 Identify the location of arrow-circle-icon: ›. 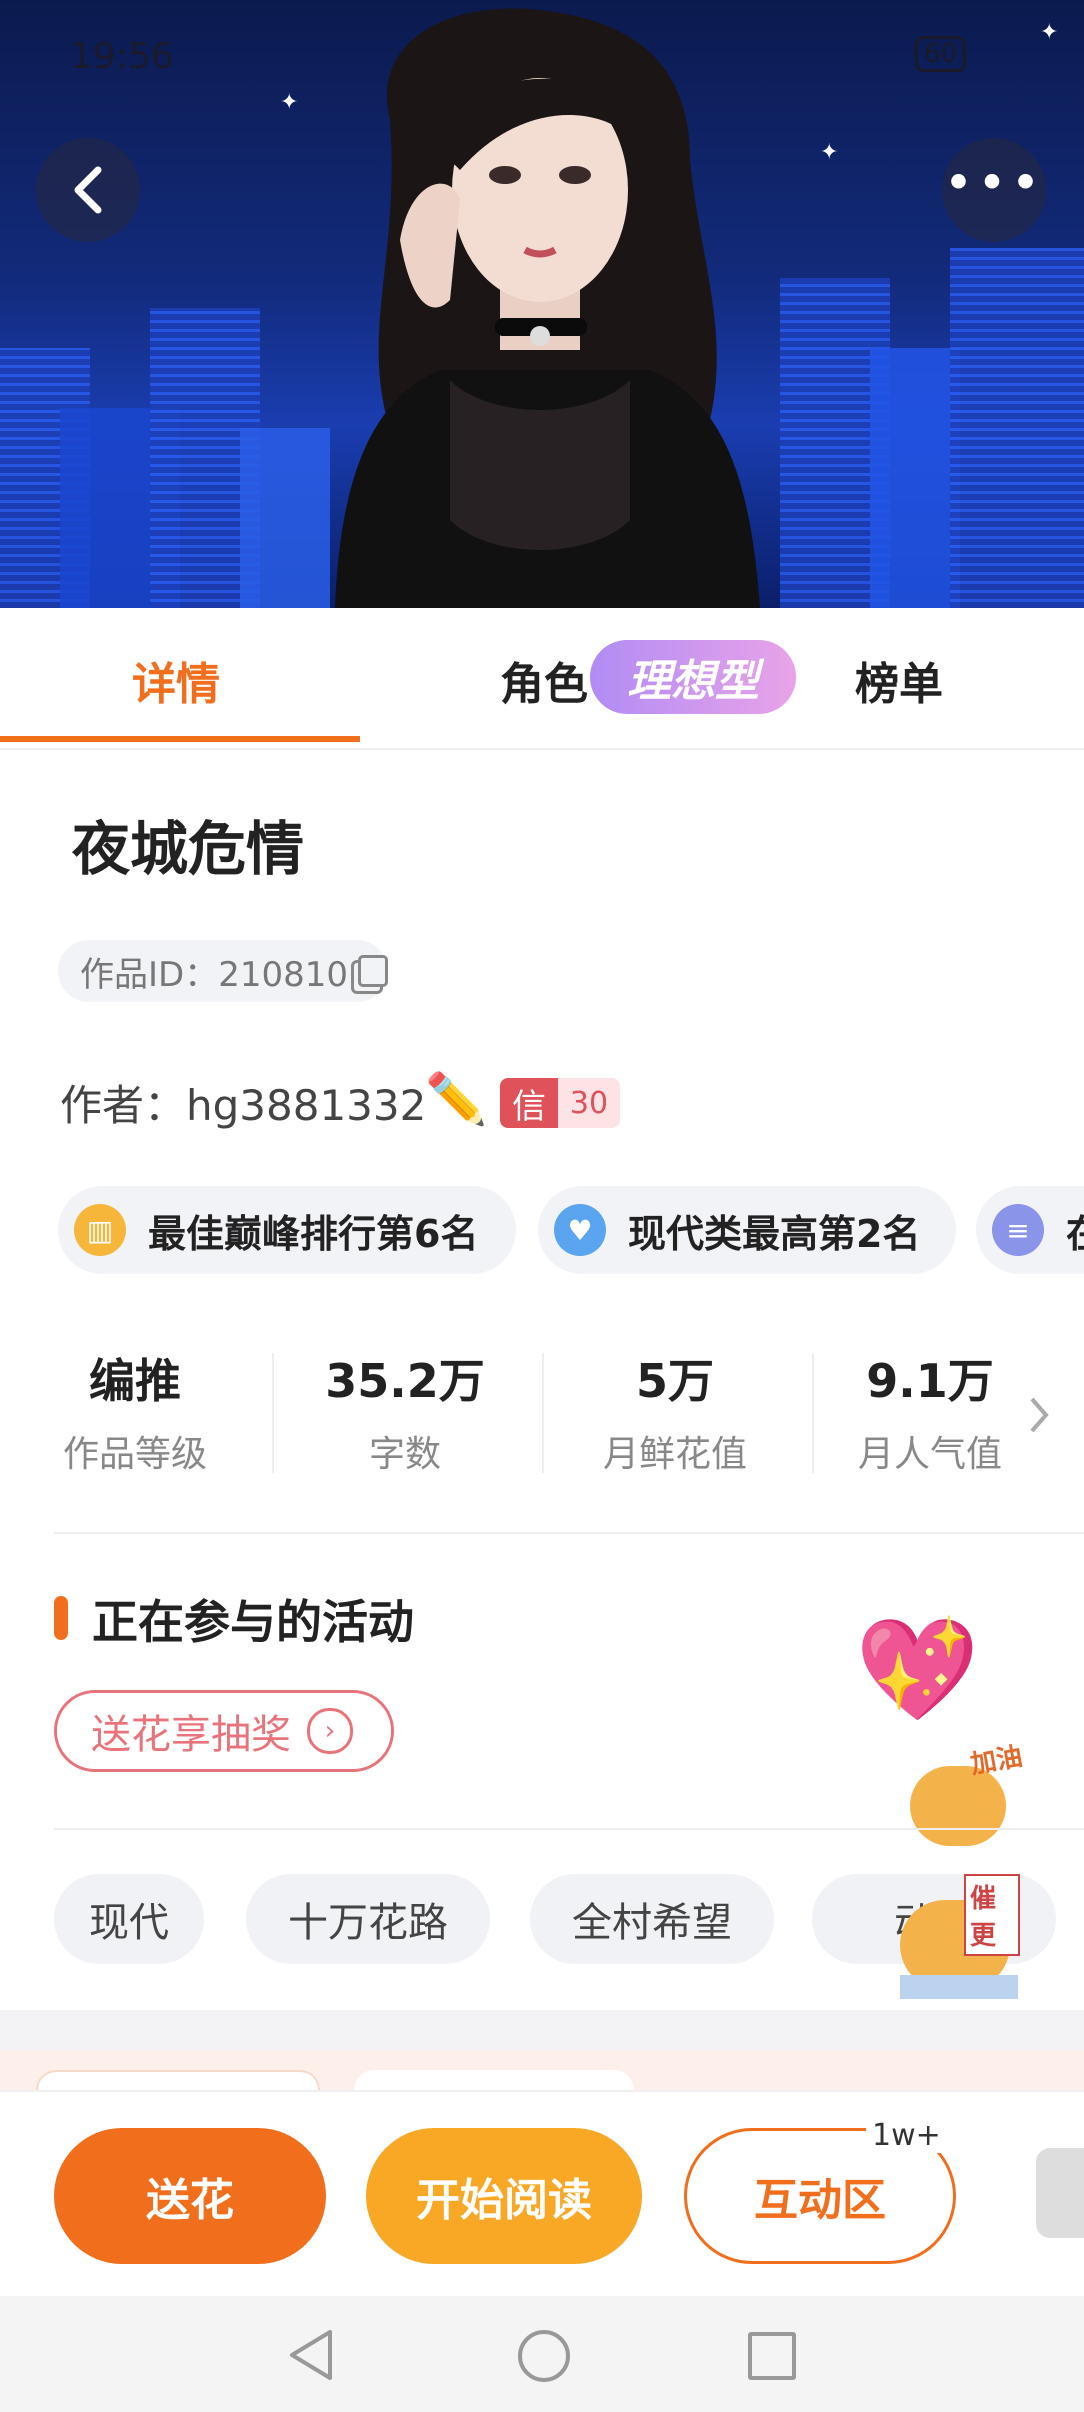
(330, 1731).